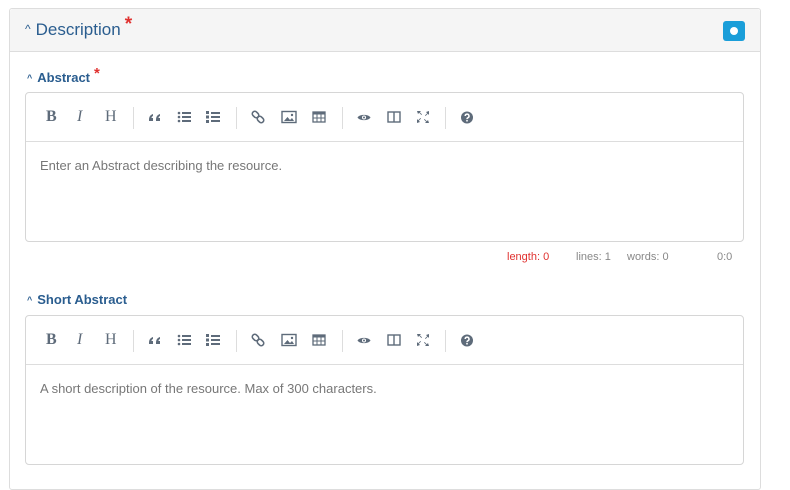 This screenshot has height=490, width=790. I want to click on section-toggle-button, so click(734, 31).